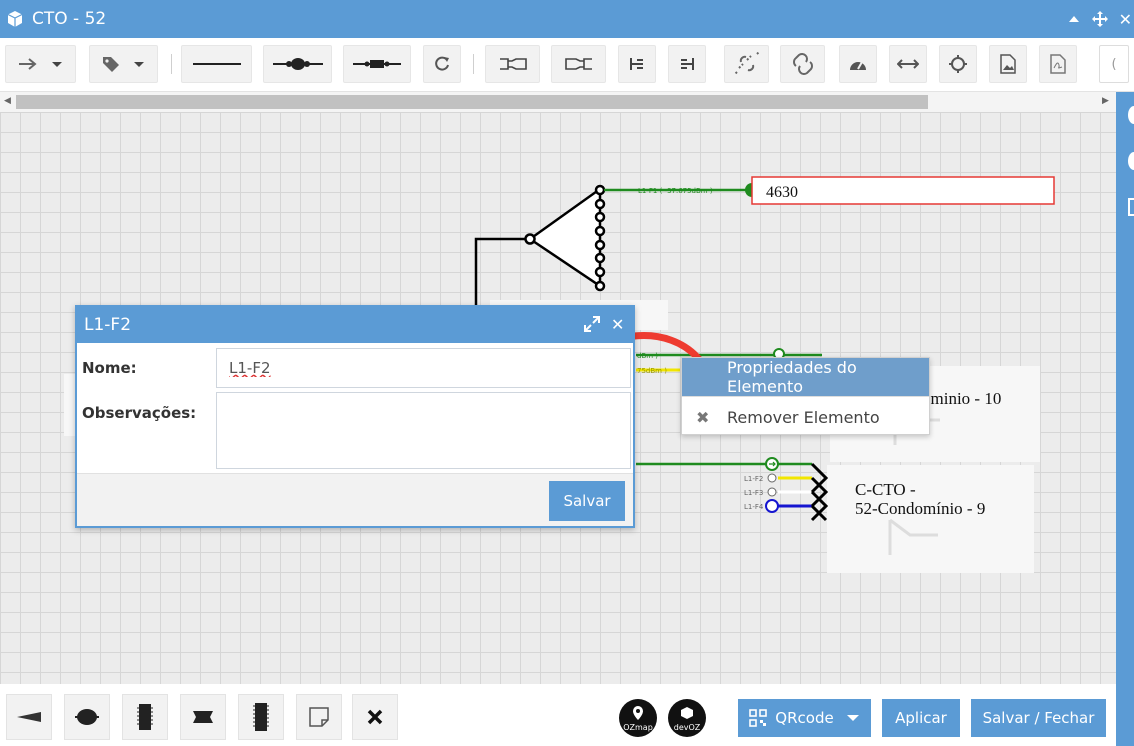 This screenshot has height=746, width=1134. I want to click on connector-right-button, so click(578, 64).